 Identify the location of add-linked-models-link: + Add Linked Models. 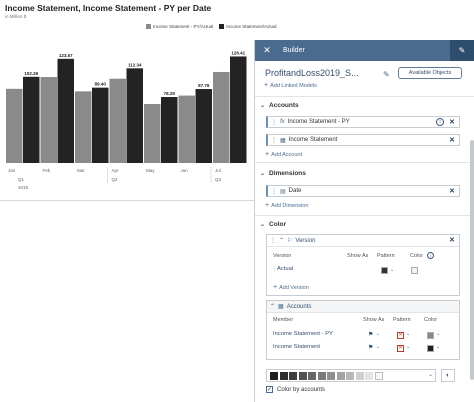
(290, 85).